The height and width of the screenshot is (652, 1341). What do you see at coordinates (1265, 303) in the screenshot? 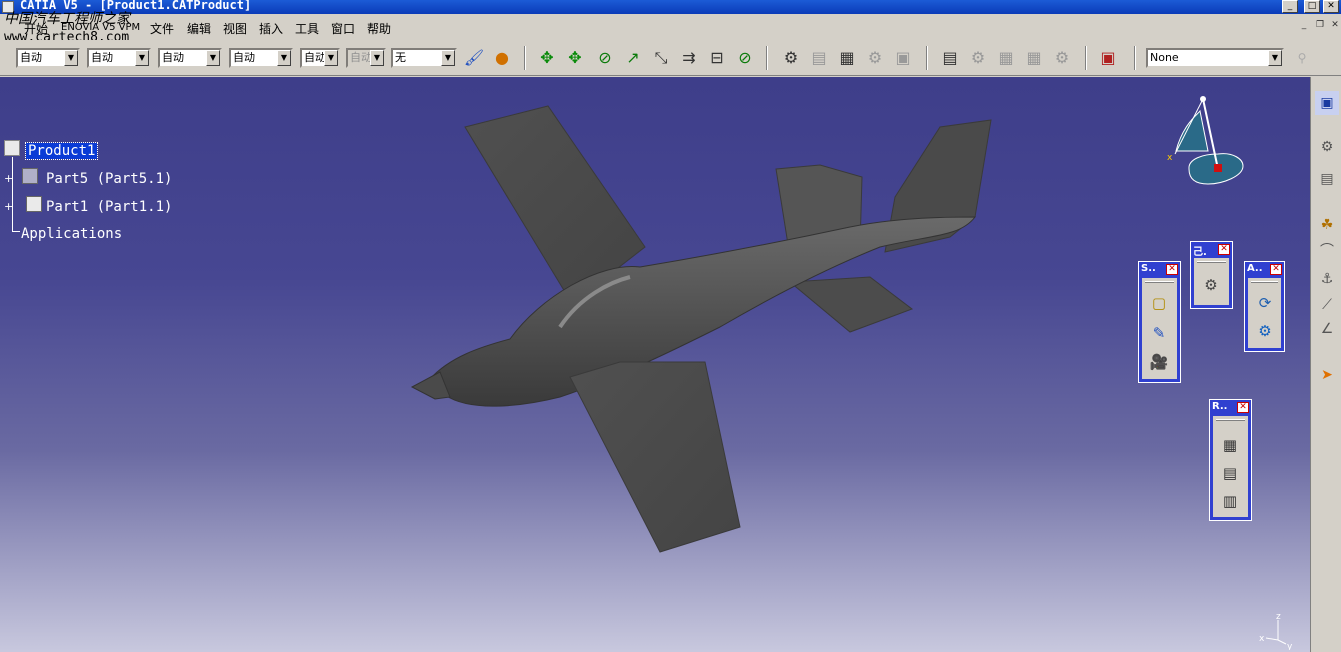
I see `animation-icon: ⟳` at bounding box center [1265, 303].